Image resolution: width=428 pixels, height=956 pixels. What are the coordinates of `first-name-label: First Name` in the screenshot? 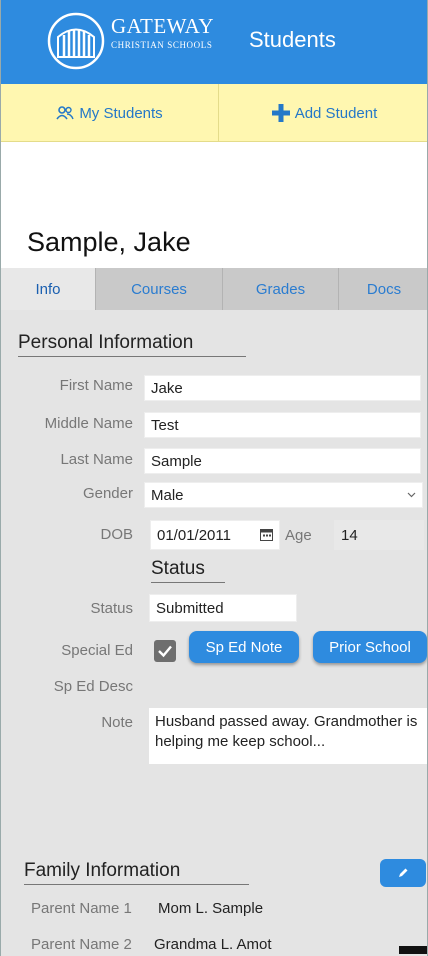 It's located at (96, 385).